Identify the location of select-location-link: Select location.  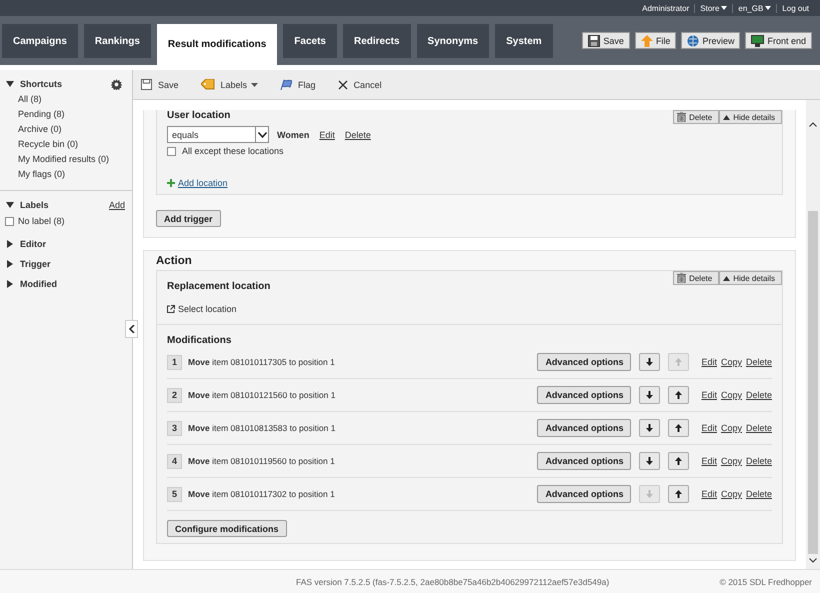
(207, 309).